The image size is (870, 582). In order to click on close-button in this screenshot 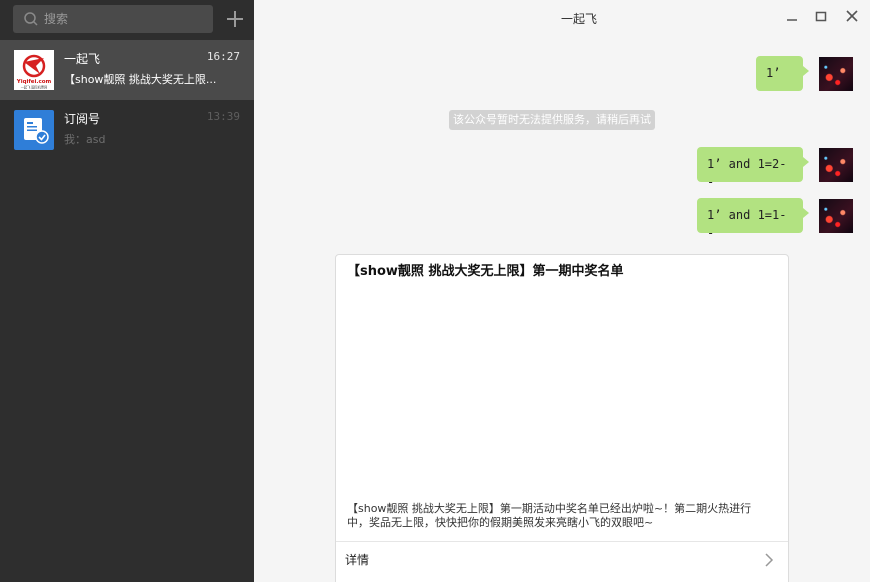, I will do `click(852, 16)`.